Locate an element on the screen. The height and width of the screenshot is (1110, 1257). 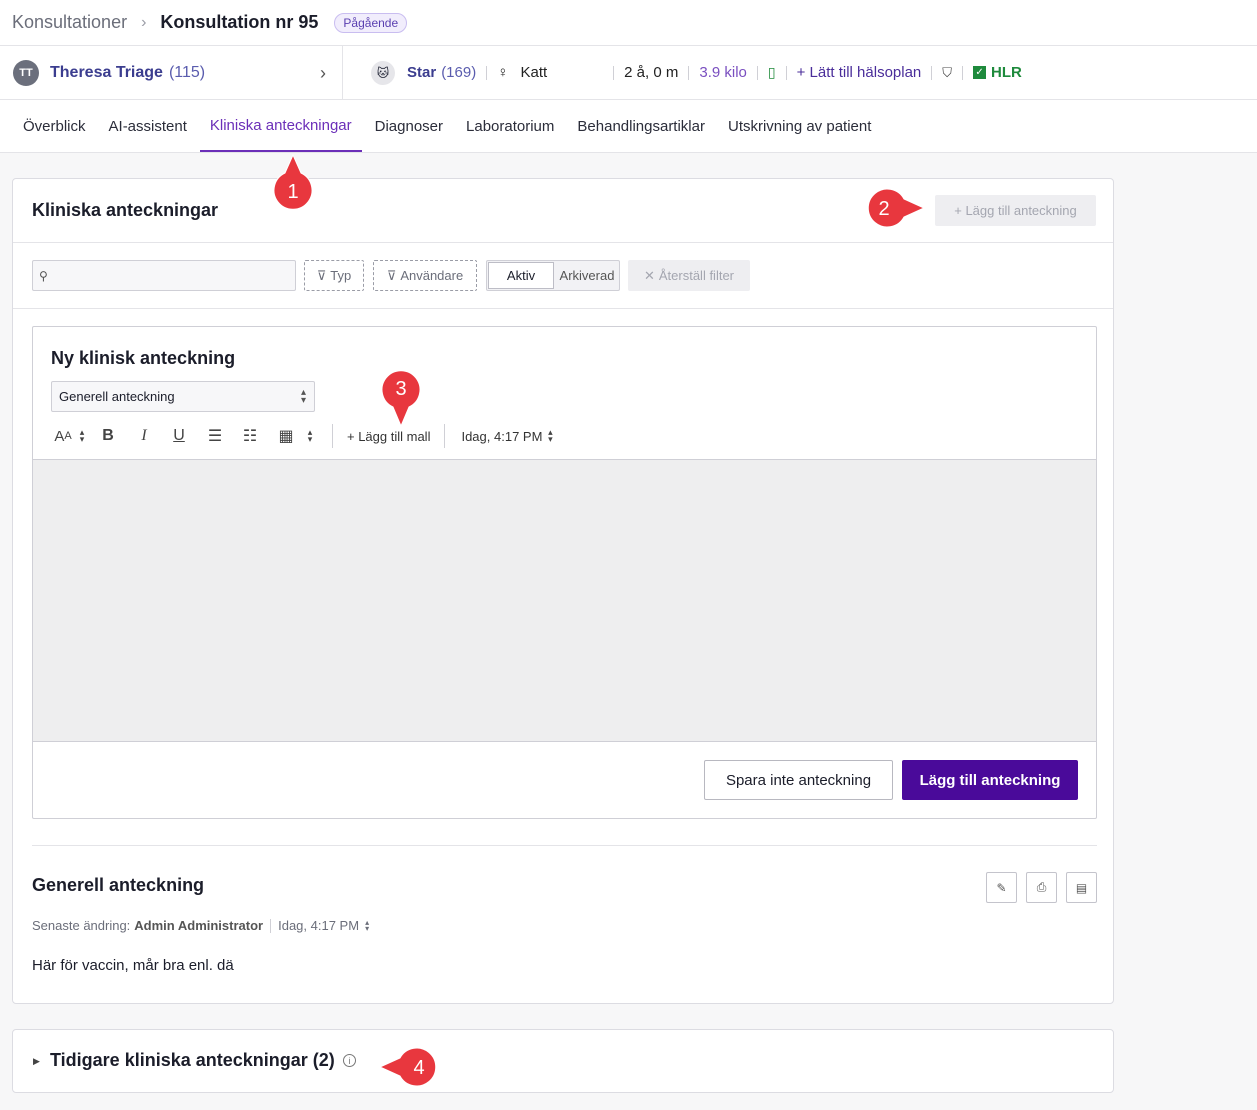
pet-name: Star is located at coordinates (421, 72).